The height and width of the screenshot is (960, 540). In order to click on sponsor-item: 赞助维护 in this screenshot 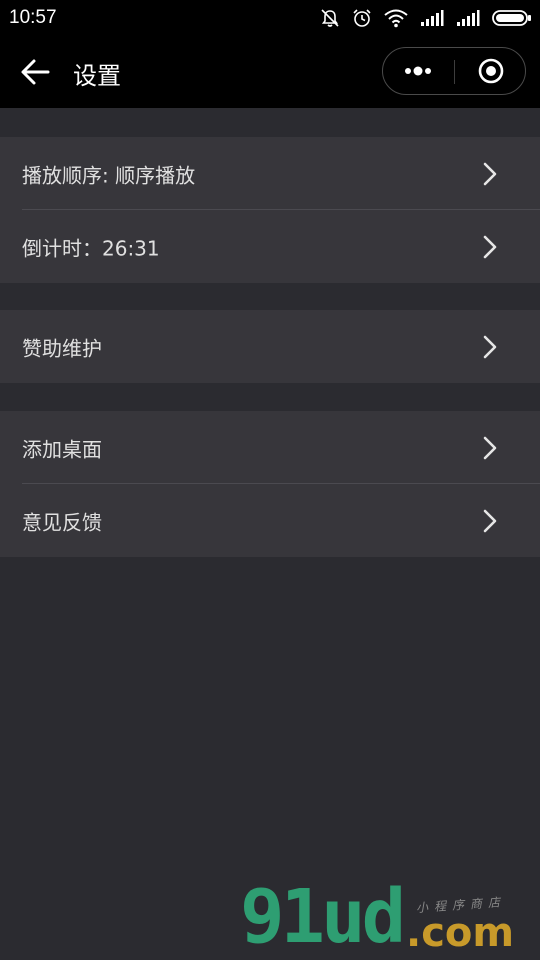, I will do `click(270, 346)`.